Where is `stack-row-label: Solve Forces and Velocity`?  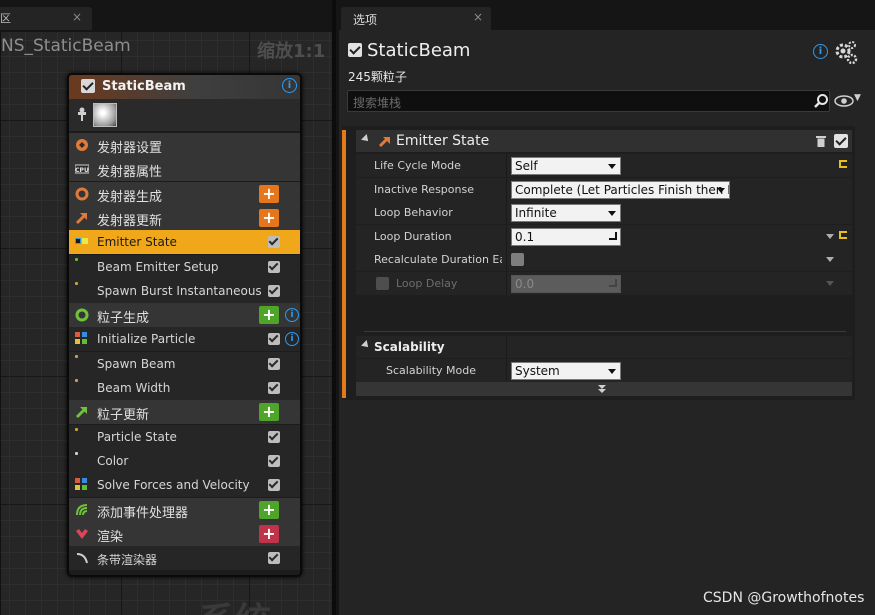 stack-row-label: Solve Forces and Velocity is located at coordinates (173, 485).